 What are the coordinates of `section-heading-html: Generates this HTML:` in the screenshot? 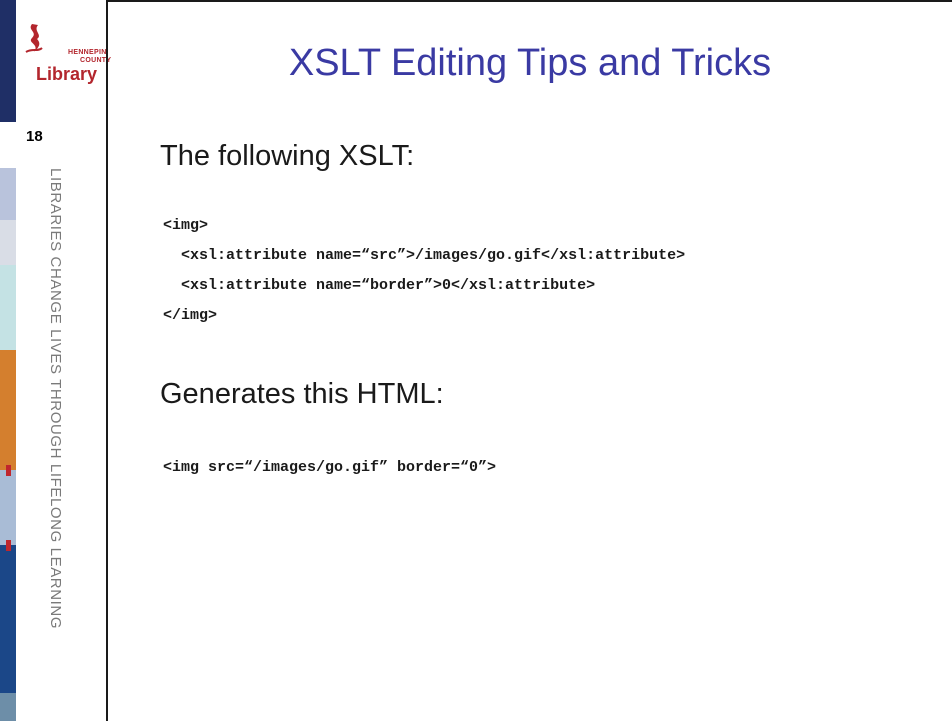 It's located at (302, 394).